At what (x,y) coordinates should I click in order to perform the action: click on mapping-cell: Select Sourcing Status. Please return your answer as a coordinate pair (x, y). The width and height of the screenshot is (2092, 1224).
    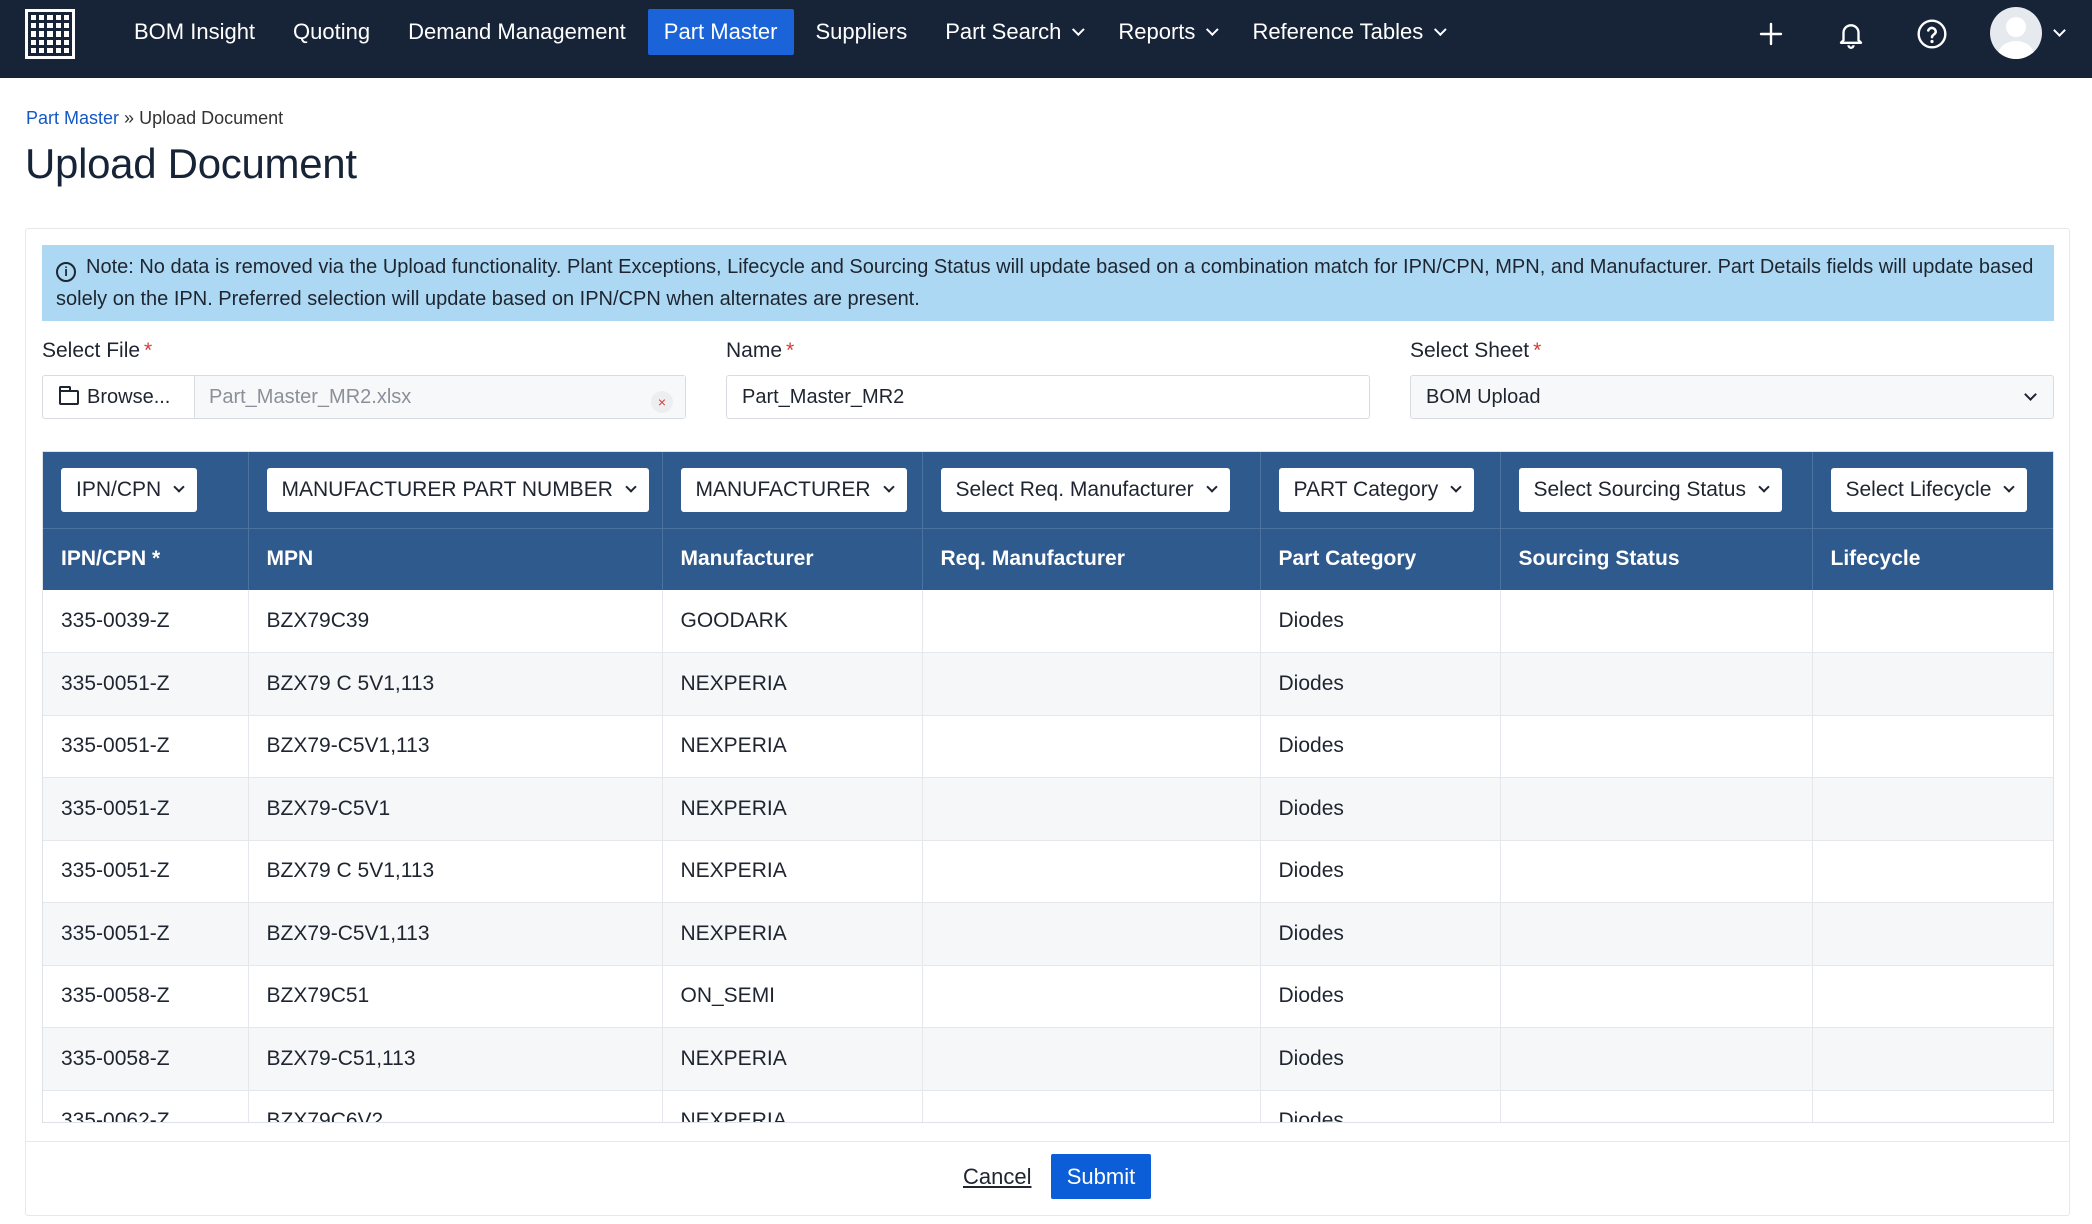
    Looking at the image, I should click on (1656, 490).